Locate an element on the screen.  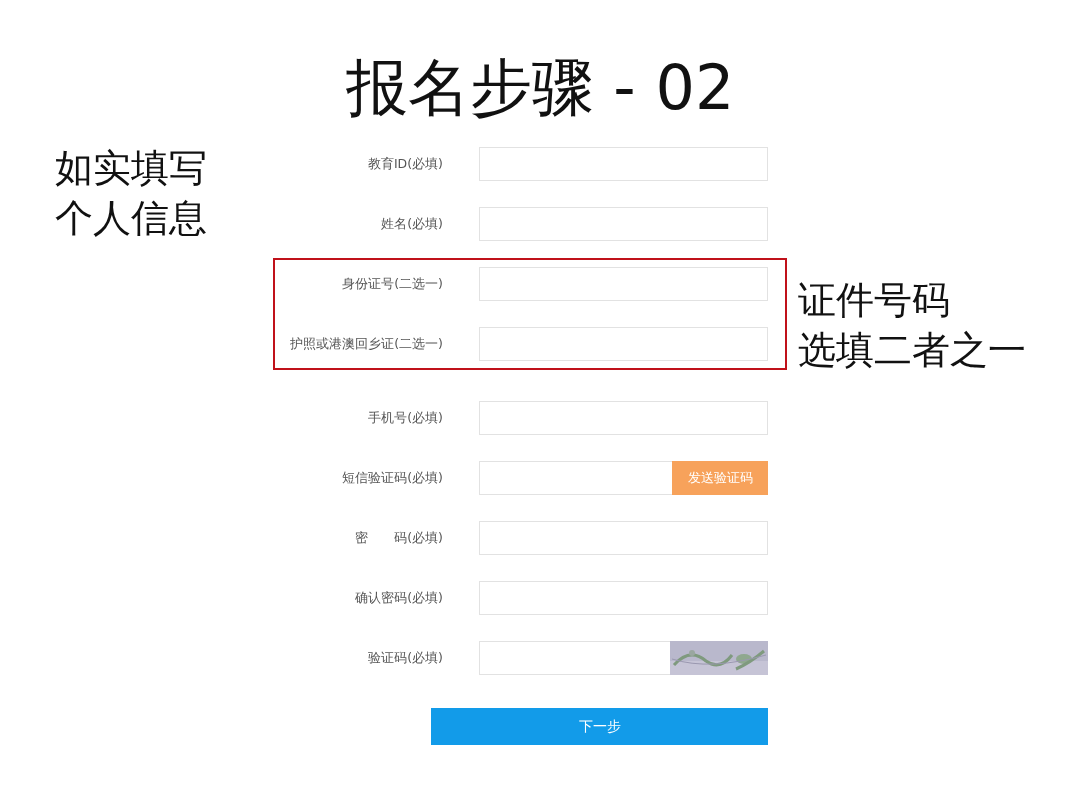
field-label: 教育ID(必填) is located at coordinates (404, 164).